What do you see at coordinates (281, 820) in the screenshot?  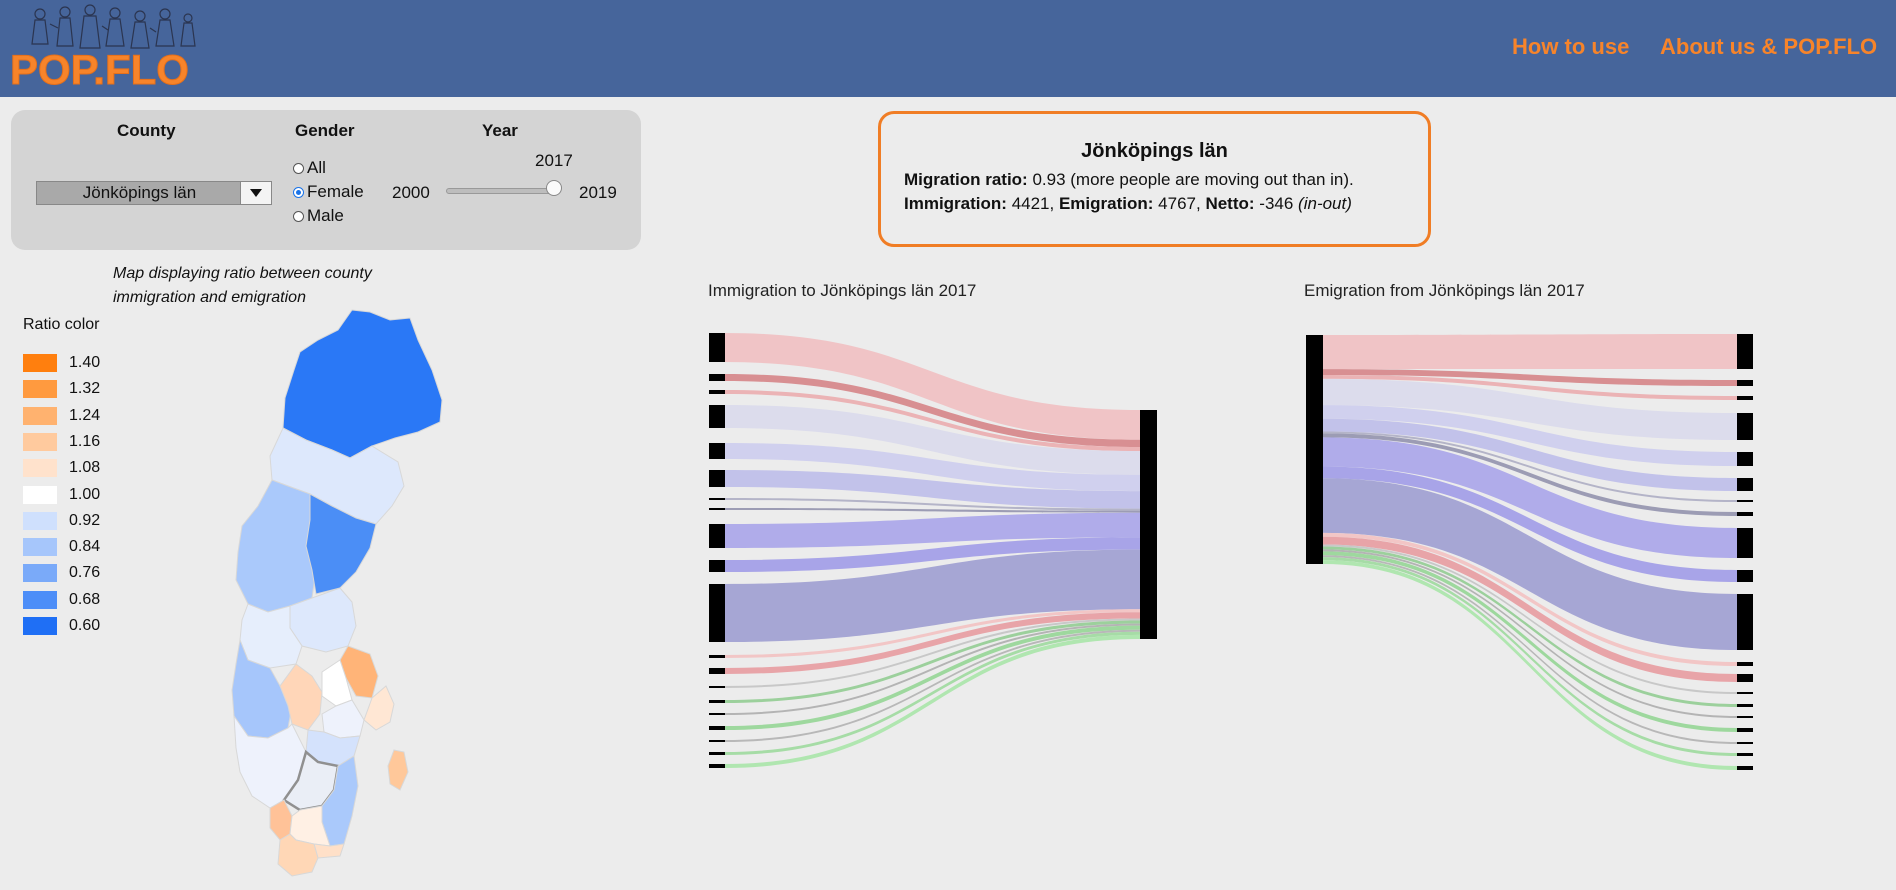 I see `county-halland` at bounding box center [281, 820].